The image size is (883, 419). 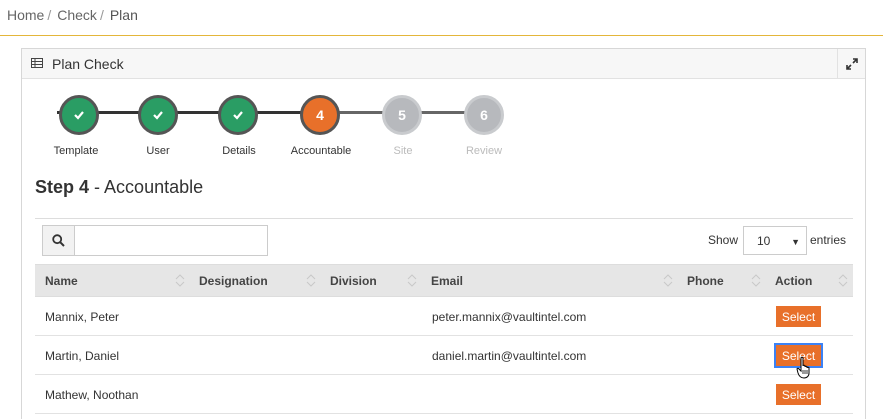 I want to click on step-heading-number: Step 4, so click(x=62, y=187).